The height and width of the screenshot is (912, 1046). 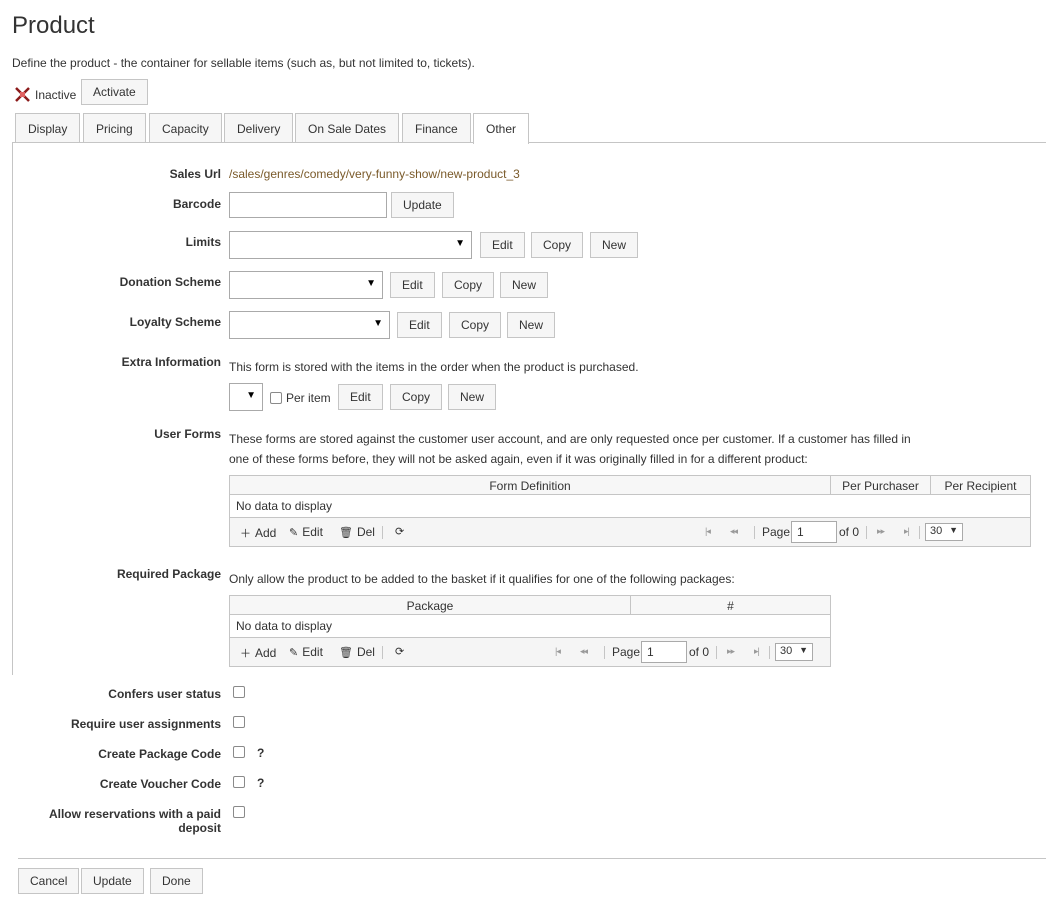 I want to click on column-header-form-definition: Form Definition, so click(x=530, y=485).